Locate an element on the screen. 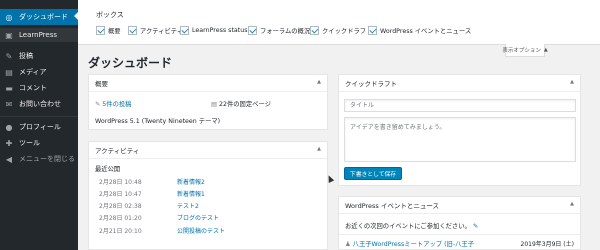 This screenshot has height=250, width=600. media-icon: ▤ is located at coordinates (9, 72).